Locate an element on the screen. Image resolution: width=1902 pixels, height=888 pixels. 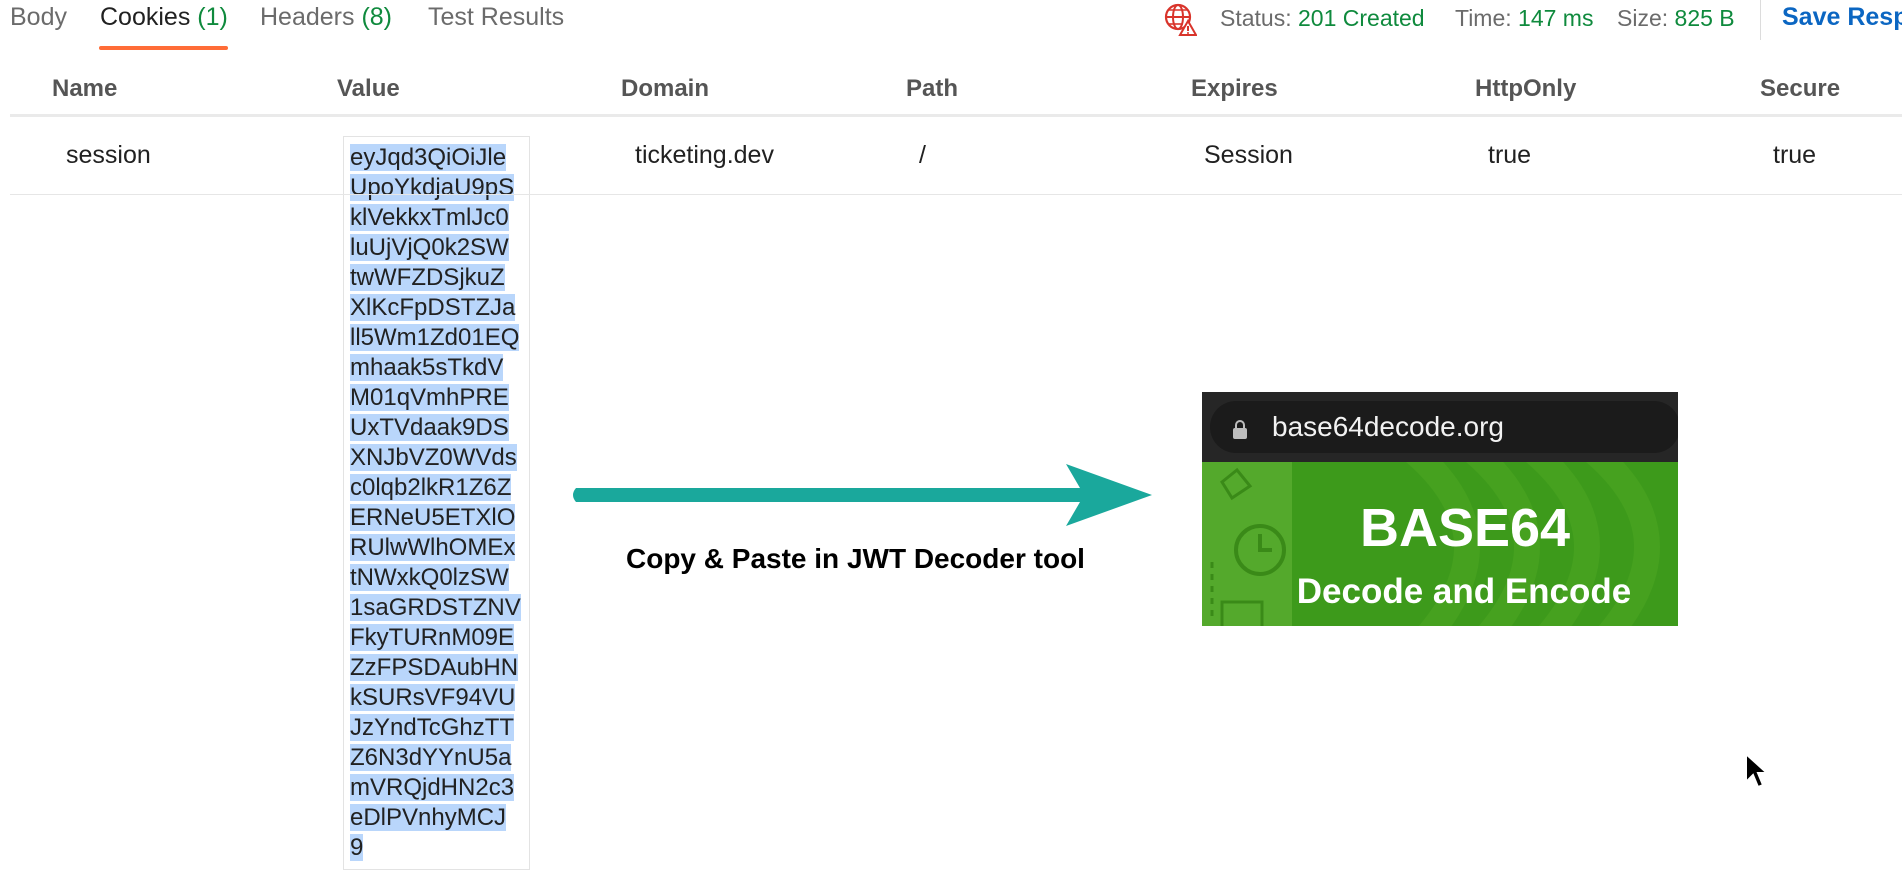
size-readout: Size: 825 B is located at coordinates (1676, 18).